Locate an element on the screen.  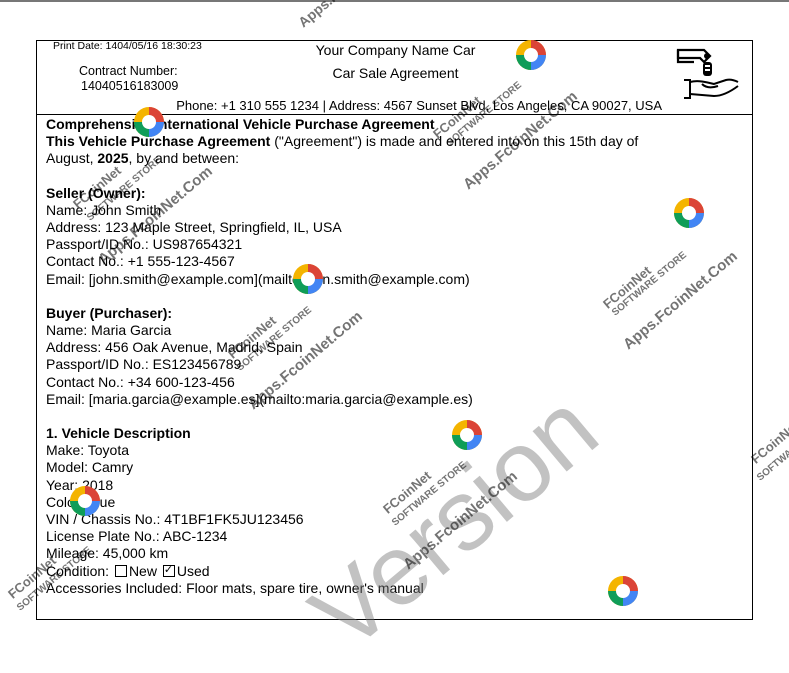
condition-new-checkbox is located at coordinates (120, 570).